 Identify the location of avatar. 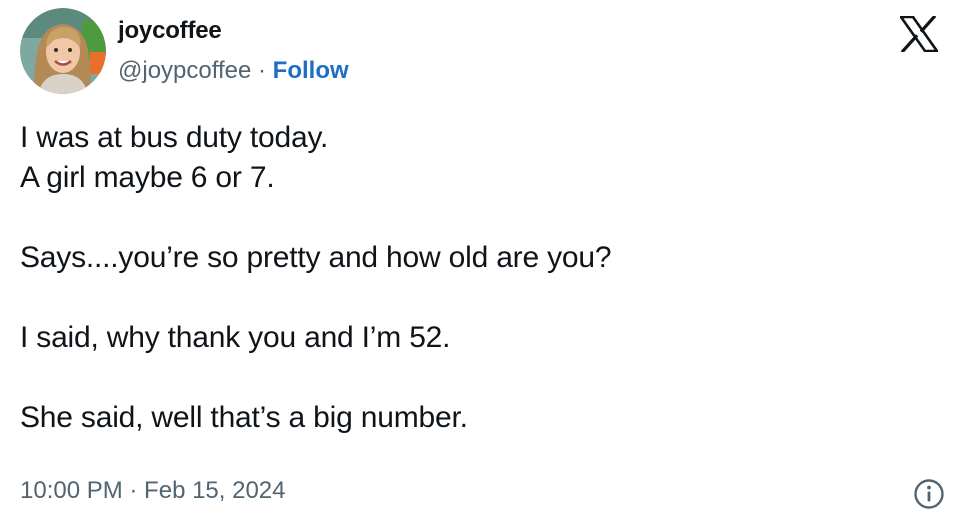
(63, 51).